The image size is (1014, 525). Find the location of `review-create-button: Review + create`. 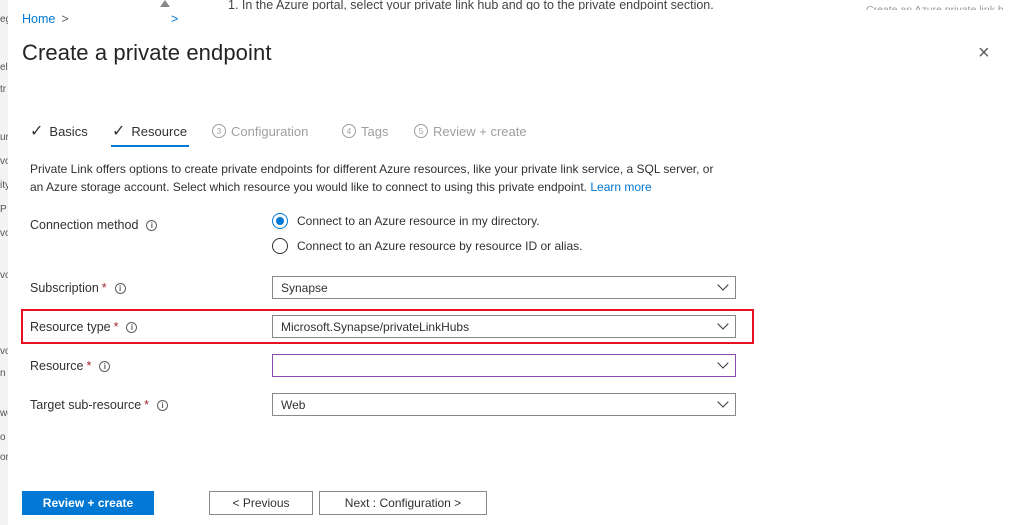

review-create-button: Review + create is located at coordinates (88, 503).